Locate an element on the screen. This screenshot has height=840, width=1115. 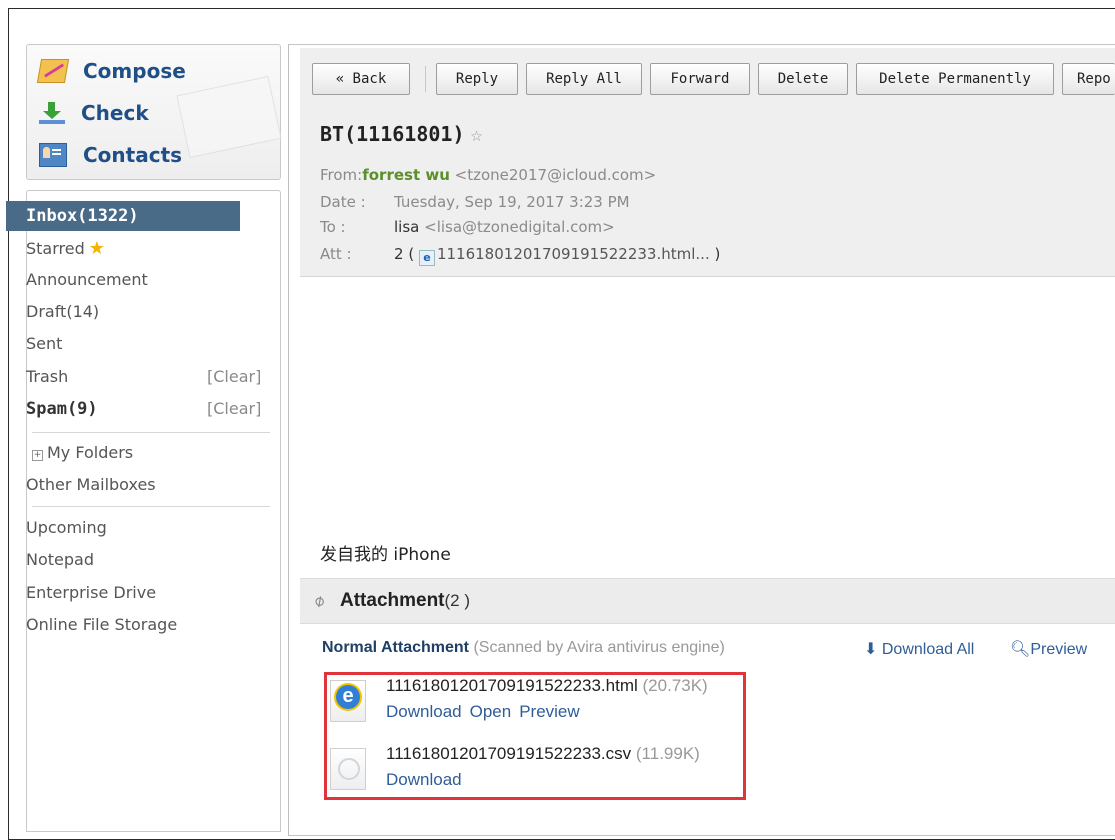
compose-icon is located at coordinates (53, 71).